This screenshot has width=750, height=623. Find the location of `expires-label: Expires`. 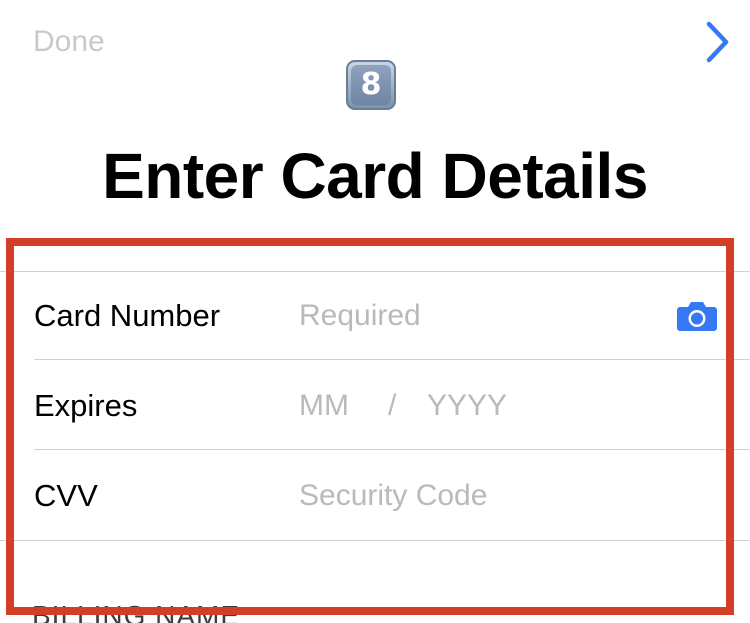

expires-label: Expires is located at coordinates (86, 405).